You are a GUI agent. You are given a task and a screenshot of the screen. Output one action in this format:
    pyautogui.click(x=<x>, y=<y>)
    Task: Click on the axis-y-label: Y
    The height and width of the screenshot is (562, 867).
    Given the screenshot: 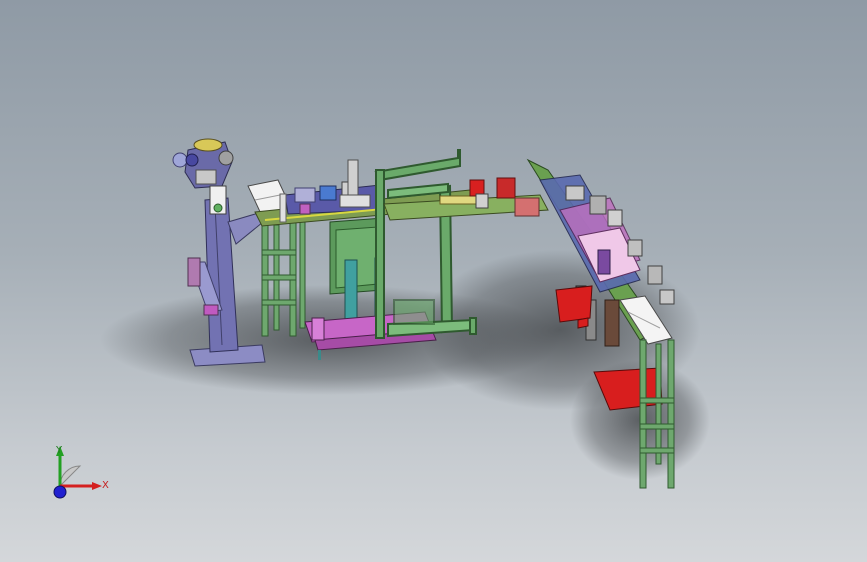 What is the action you would take?
    pyautogui.click(x=59, y=450)
    